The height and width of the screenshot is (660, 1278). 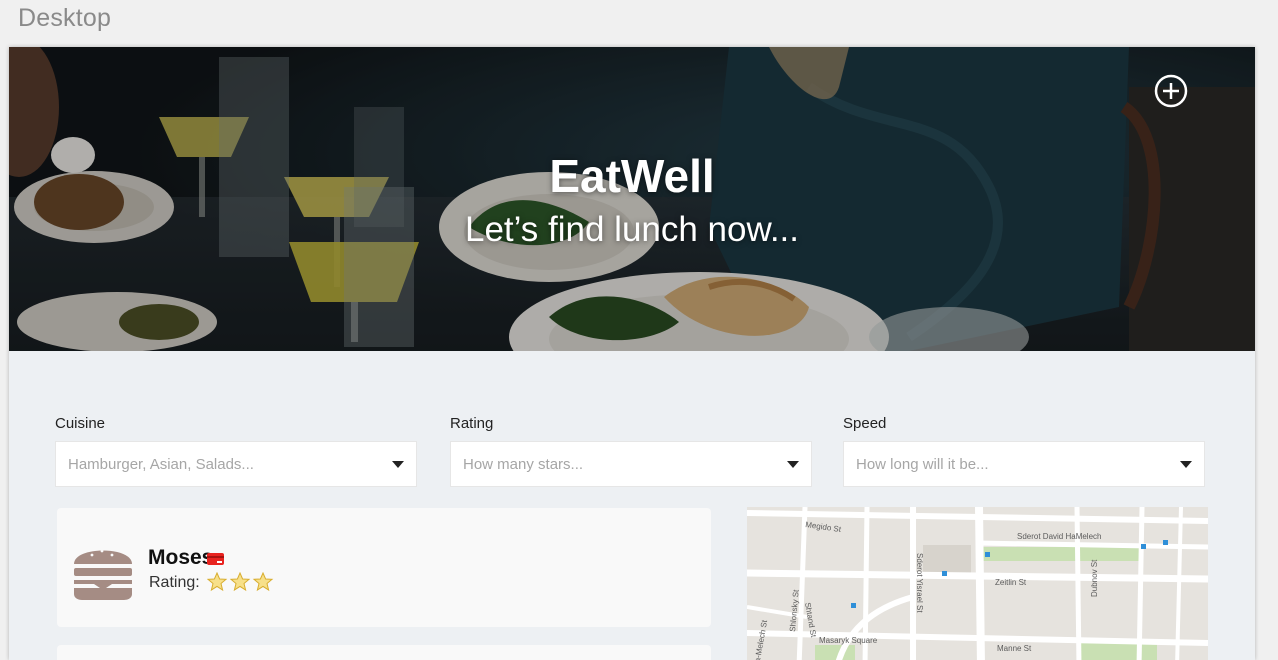 I want to click on rating-label: Rating, so click(x=472, y=423).